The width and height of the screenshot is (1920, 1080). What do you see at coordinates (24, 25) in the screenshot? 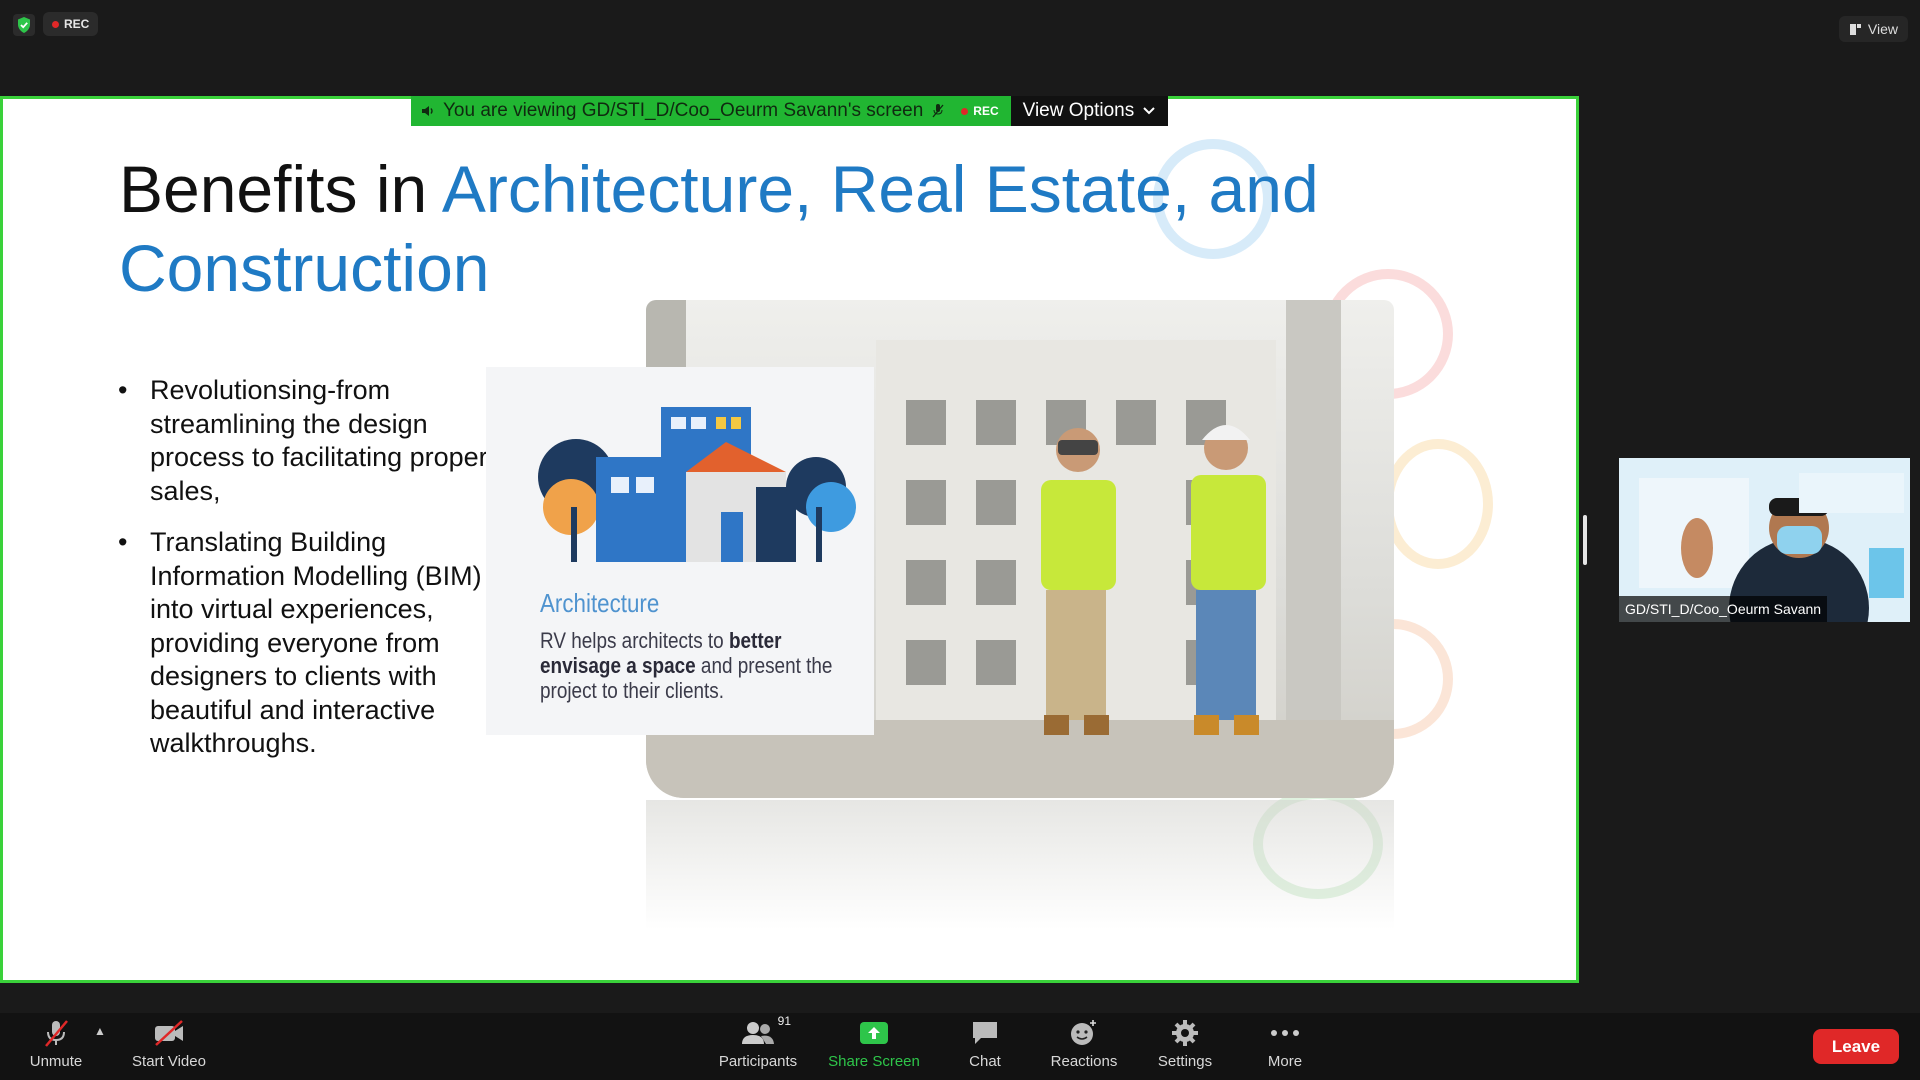
I see `security-shield-icon` at bounding box center [24, 25].